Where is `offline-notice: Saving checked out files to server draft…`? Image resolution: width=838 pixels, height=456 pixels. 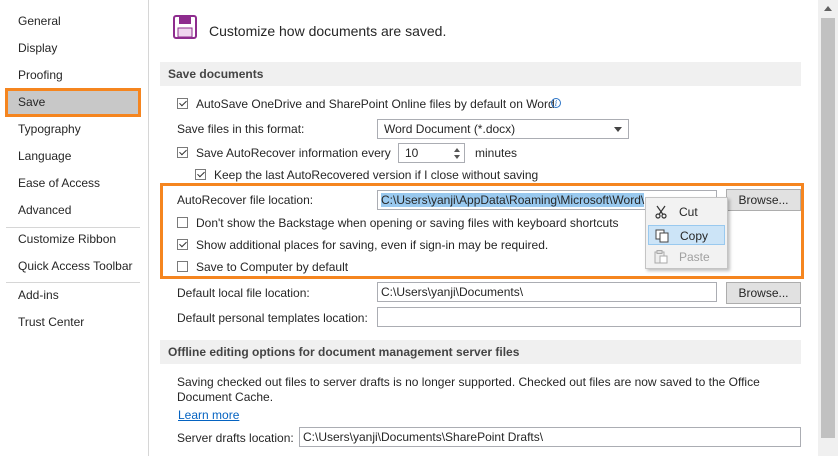
offline-notice: Saving checked out files to server draft… is located at coordinates (468, 389).